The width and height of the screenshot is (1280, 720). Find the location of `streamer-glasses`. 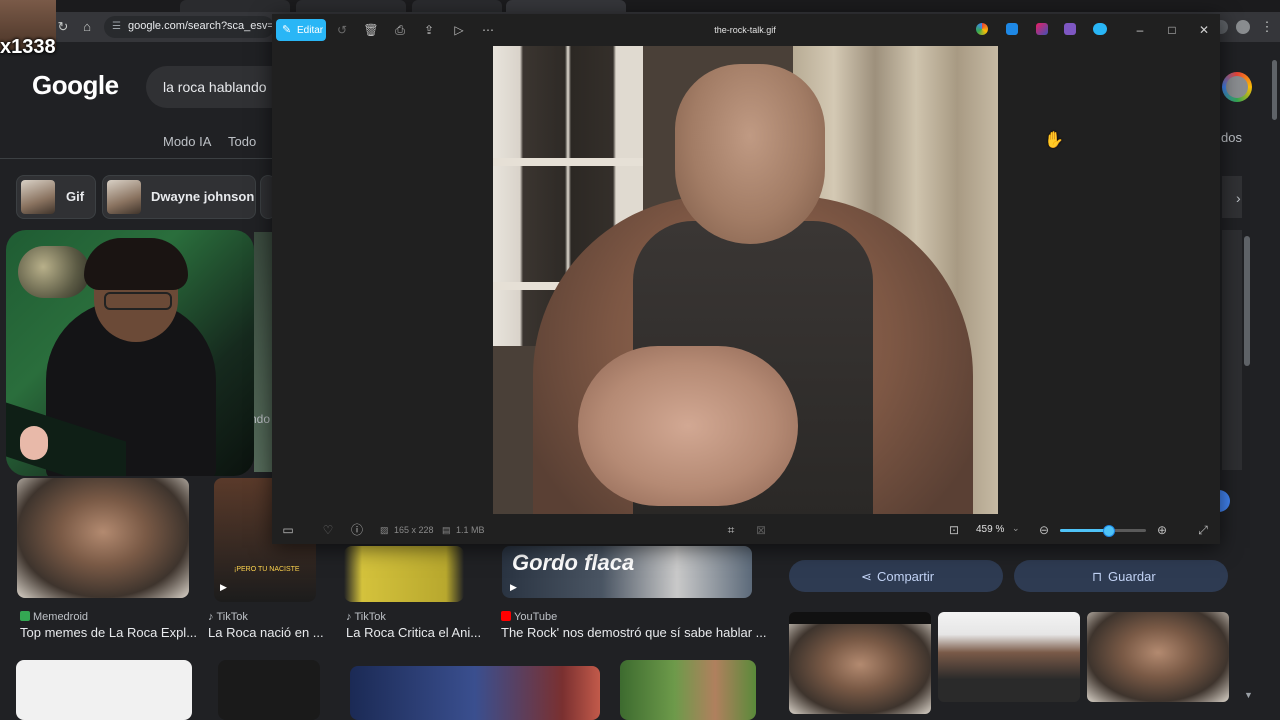

streamer-glasses is located at coordinates (138, 301).